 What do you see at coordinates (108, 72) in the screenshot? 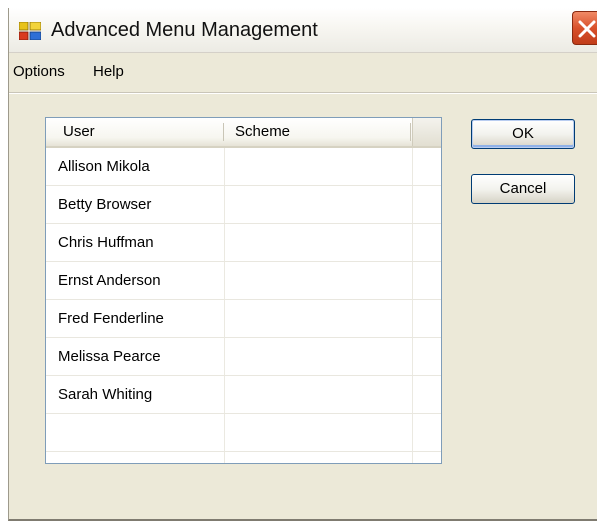
I see `menu-help: Help` at bounding box center [108, 72].